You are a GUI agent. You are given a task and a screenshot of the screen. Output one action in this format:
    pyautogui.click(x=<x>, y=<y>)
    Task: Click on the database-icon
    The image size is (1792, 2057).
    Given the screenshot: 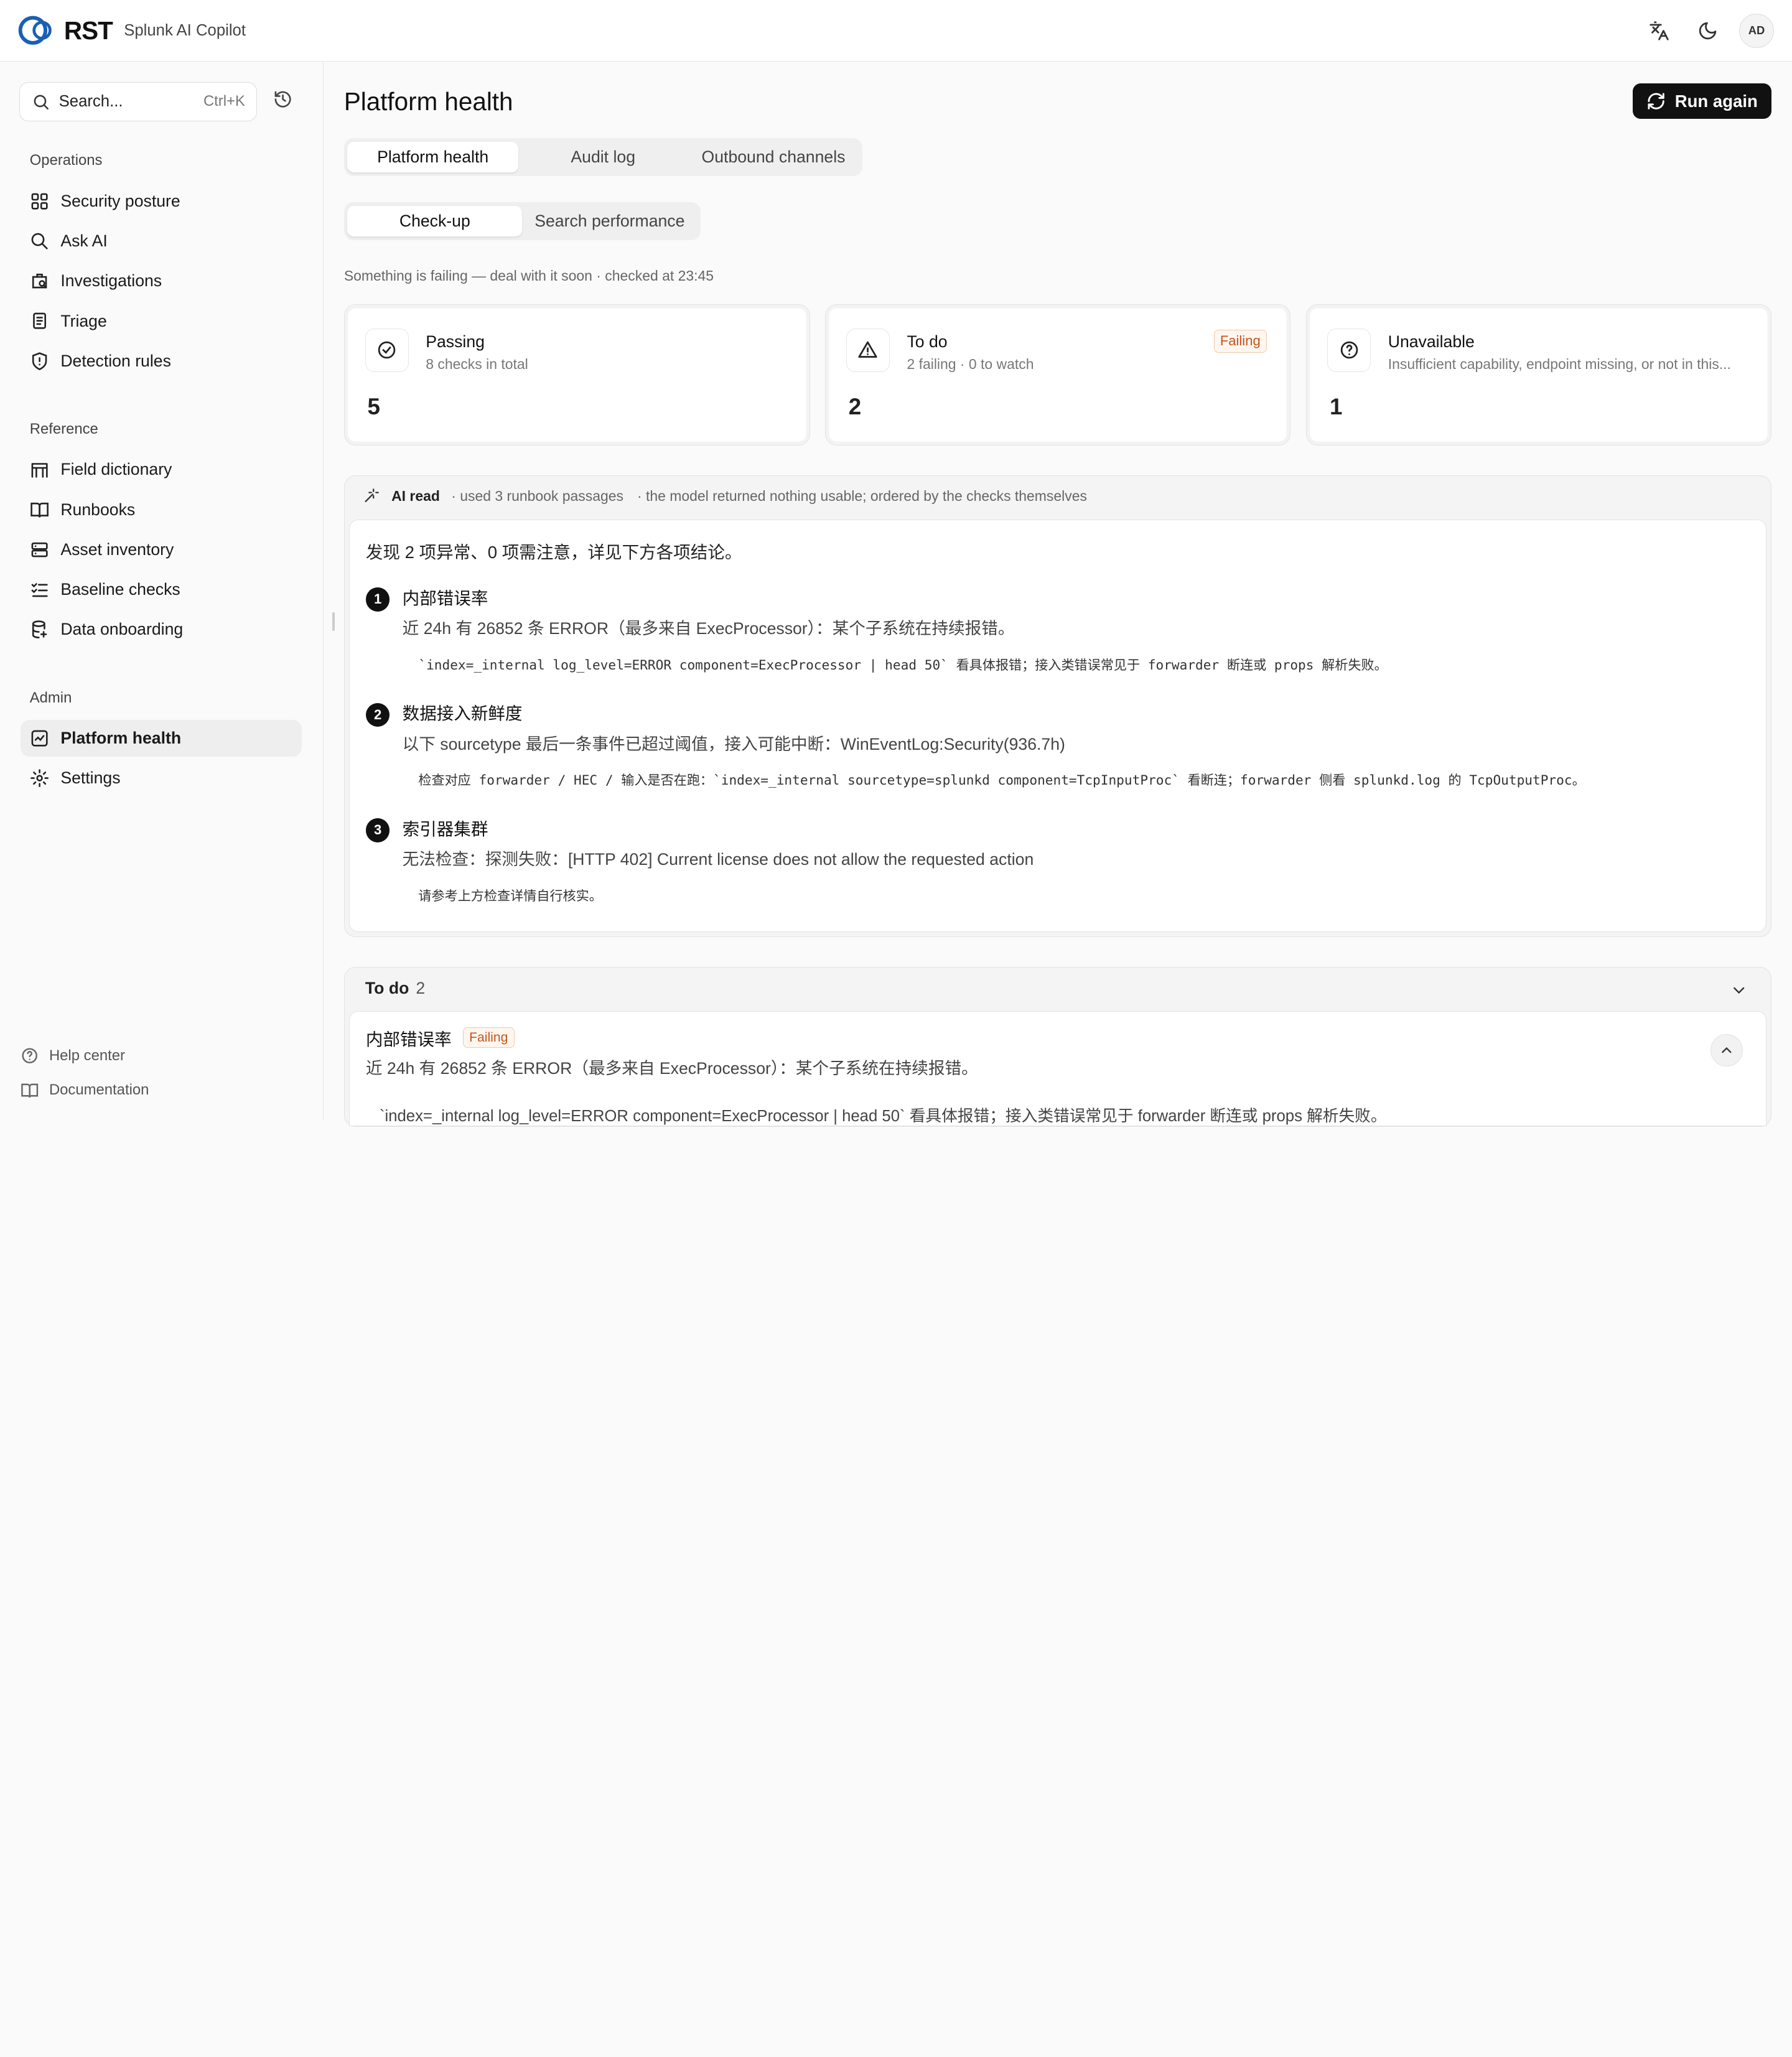 What is the action you would take?
    pyautogui.click(x=39, y=629)
    